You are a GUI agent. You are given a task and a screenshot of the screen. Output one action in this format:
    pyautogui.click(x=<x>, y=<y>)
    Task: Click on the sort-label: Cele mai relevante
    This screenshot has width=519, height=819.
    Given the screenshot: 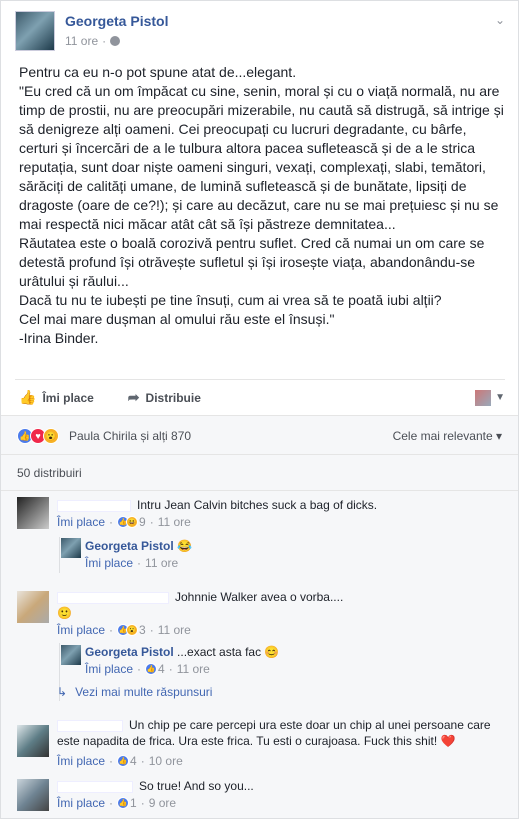 What is the action you would take?
    pyautogui.click(x=442, y=436)
    